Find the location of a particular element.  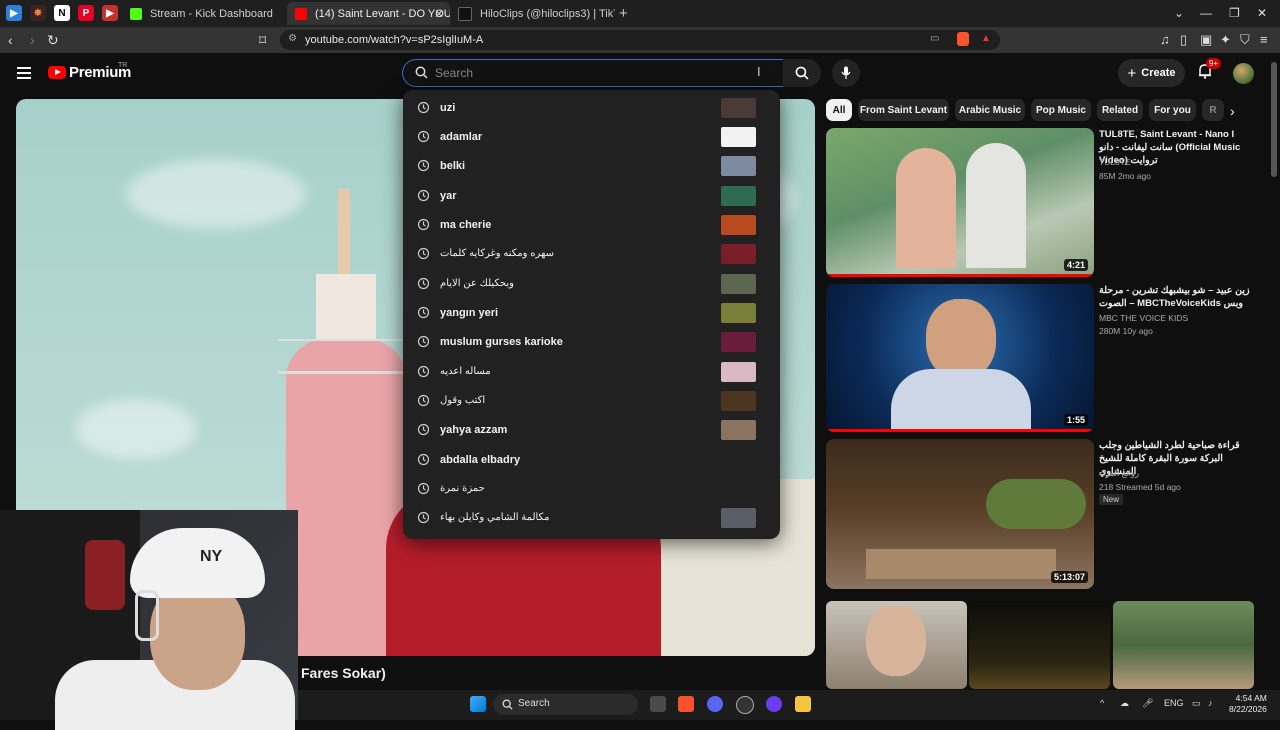

new-tab-button: + is located at coordinates (623, 13).